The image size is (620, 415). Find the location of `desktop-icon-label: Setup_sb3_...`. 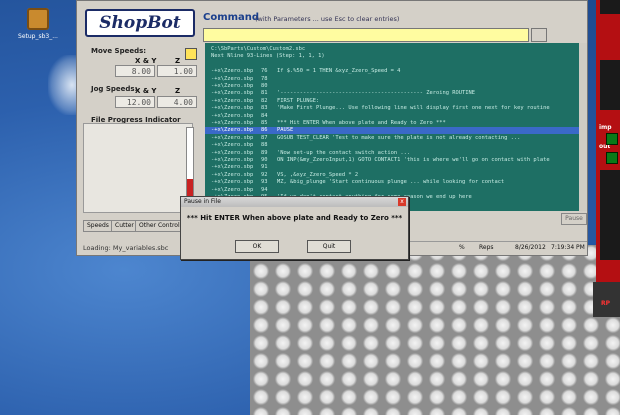

desktop-icon-label: Setup_sb3_... is located at coordinates (38, 36).